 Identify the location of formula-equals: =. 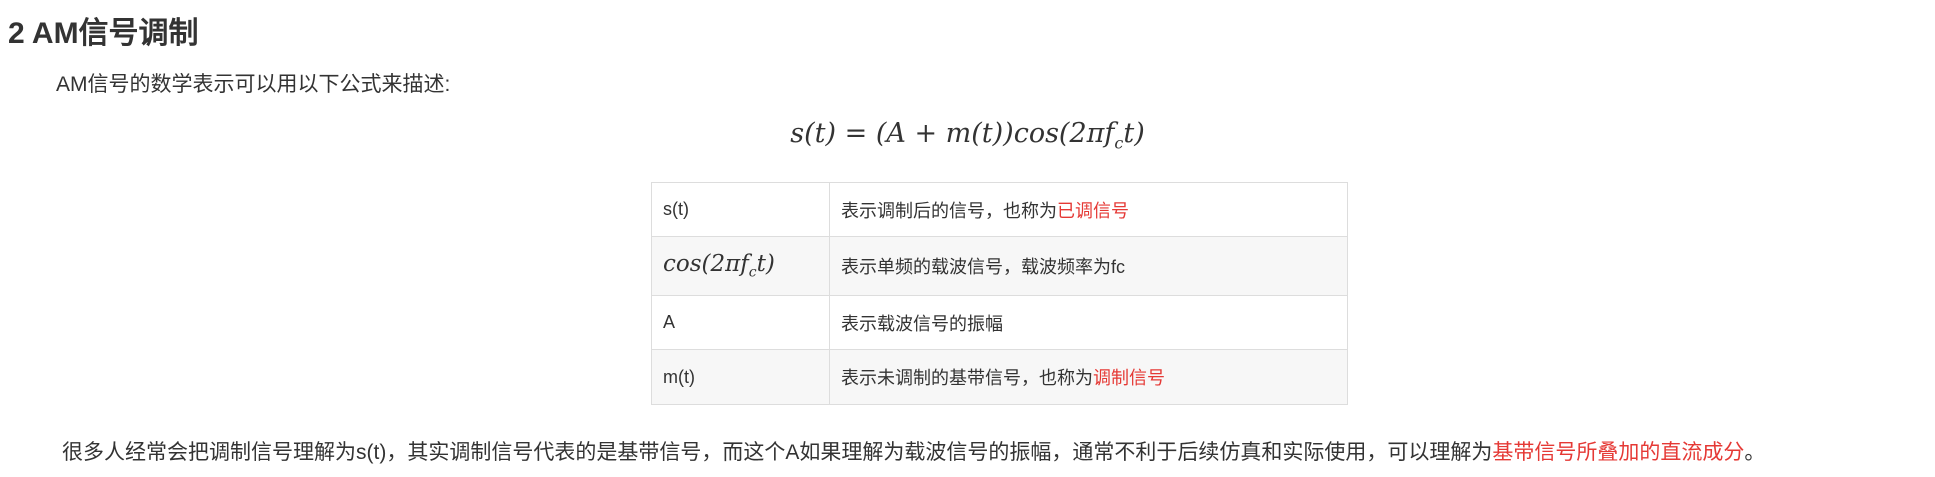
(856, 133).